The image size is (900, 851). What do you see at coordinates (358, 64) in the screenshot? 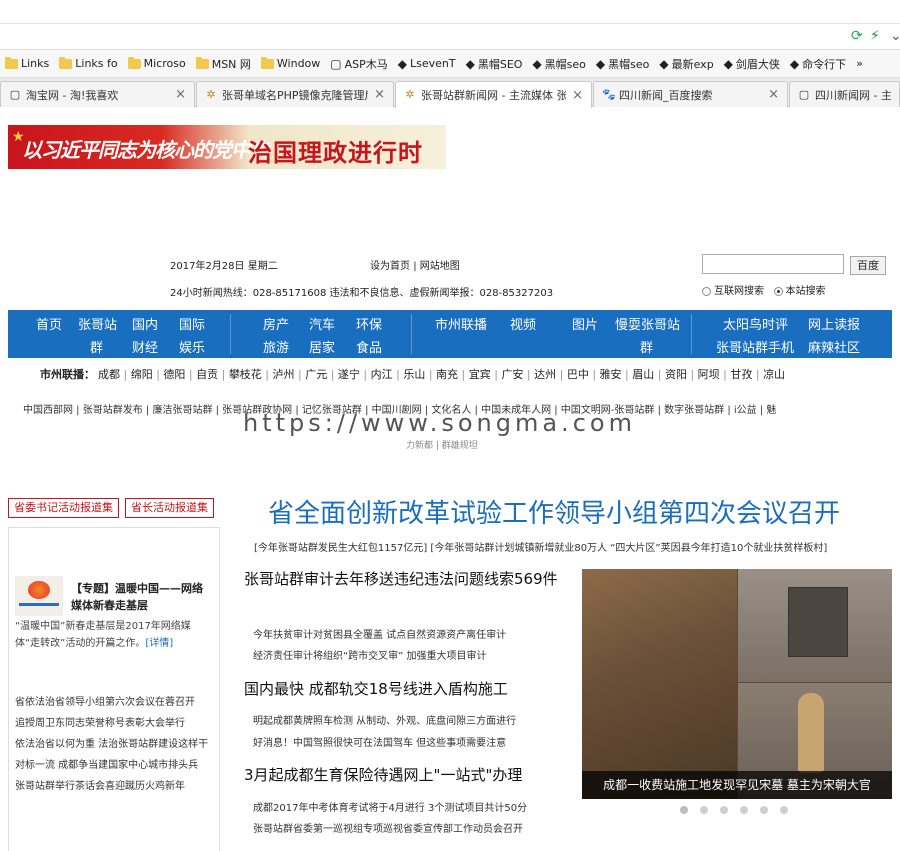
I see `favorite-item: ▢ ASP木马` at bounding box center [358, 64].